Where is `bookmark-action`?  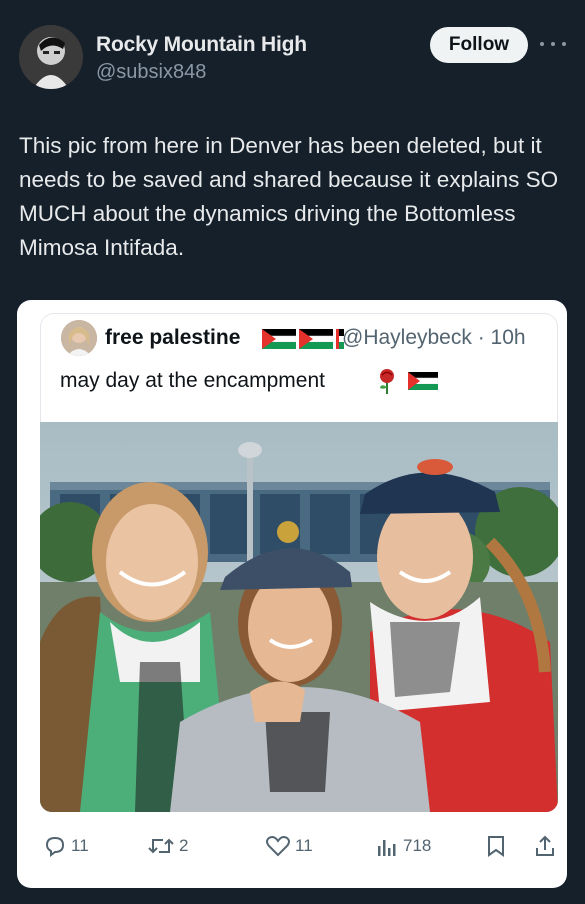
bookmark-action is located at coordinates (496, 846).